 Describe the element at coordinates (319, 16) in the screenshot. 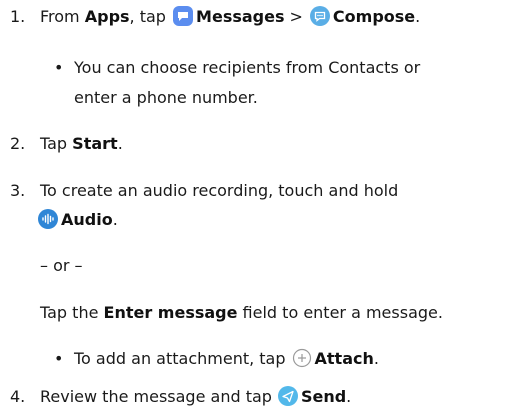

I see `compose-icon` at that location.